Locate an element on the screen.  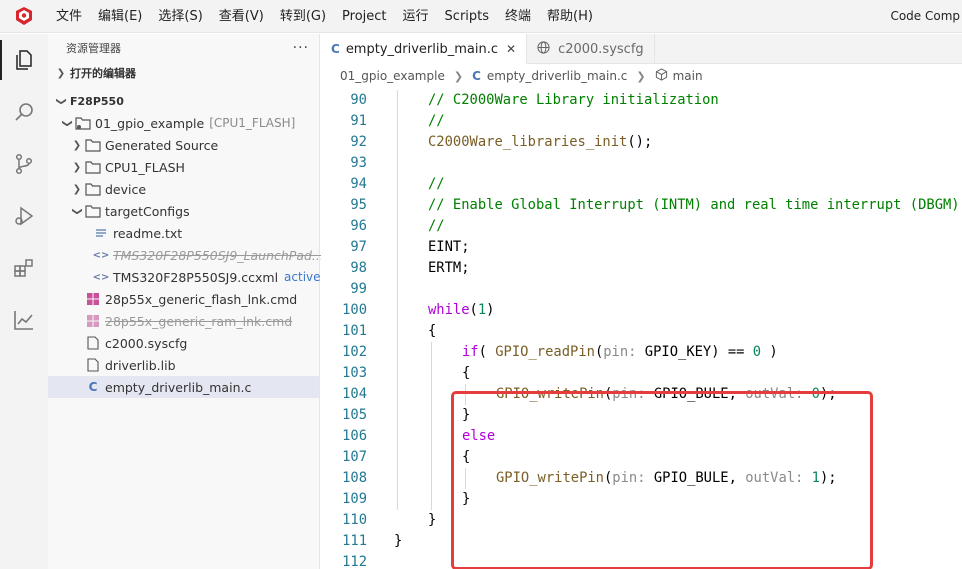
tree-item-cpu1-flash: ❯ CPU1_FLASH is located at coordinates (183, 167).